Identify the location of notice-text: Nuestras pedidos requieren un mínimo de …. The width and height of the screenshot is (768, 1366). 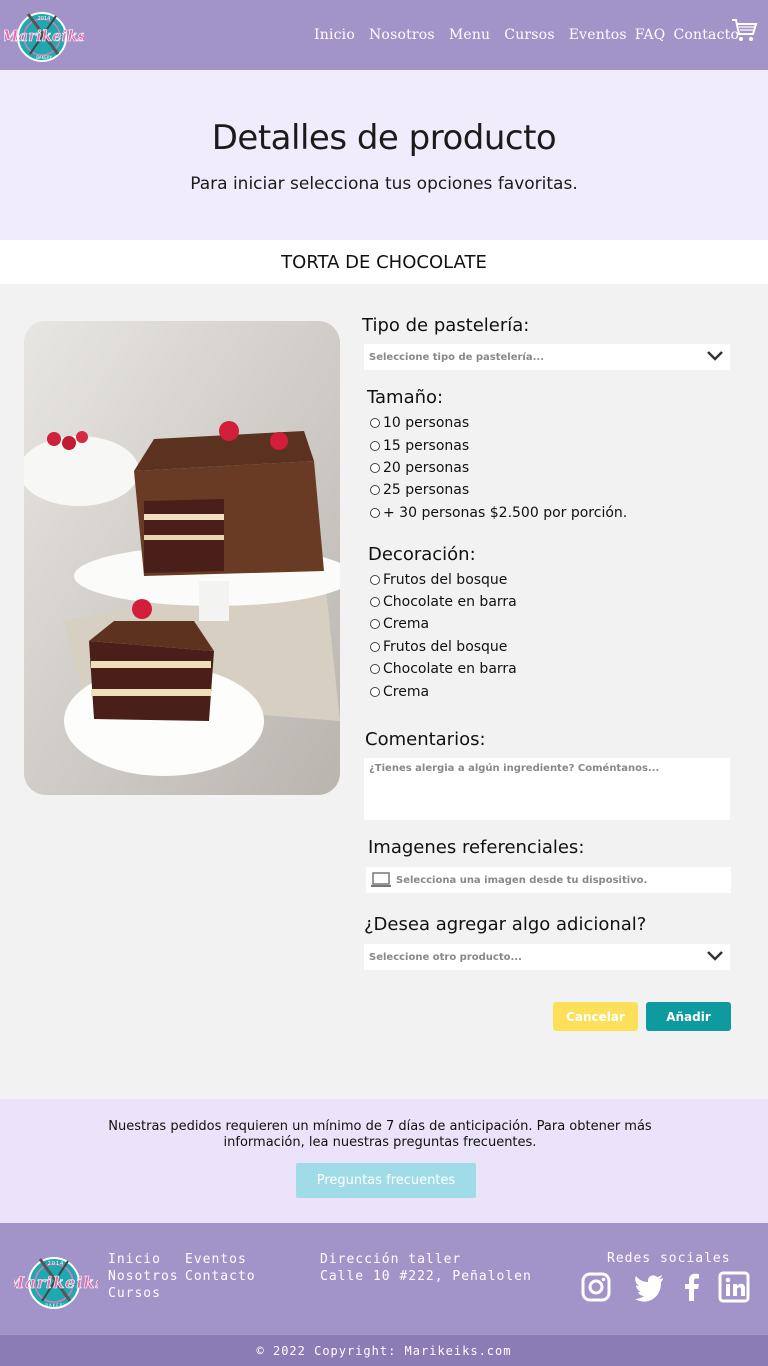
(380, 1134).